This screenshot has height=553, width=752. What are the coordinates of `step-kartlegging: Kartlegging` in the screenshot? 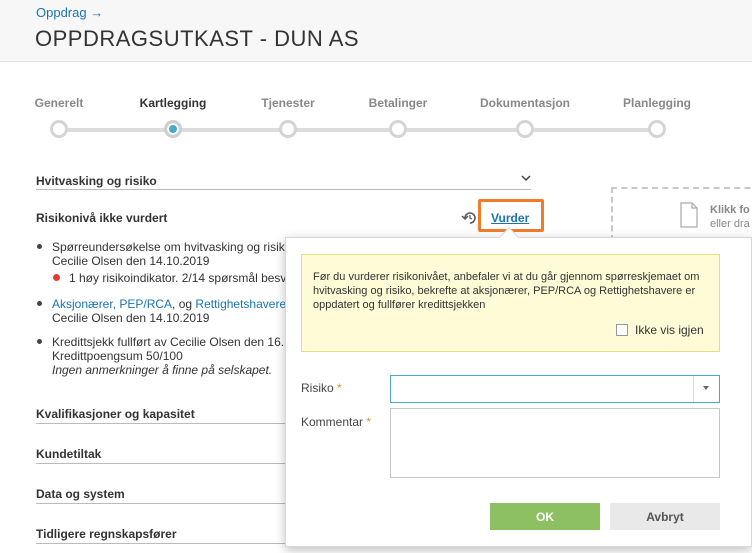 It's located at (173, 117).